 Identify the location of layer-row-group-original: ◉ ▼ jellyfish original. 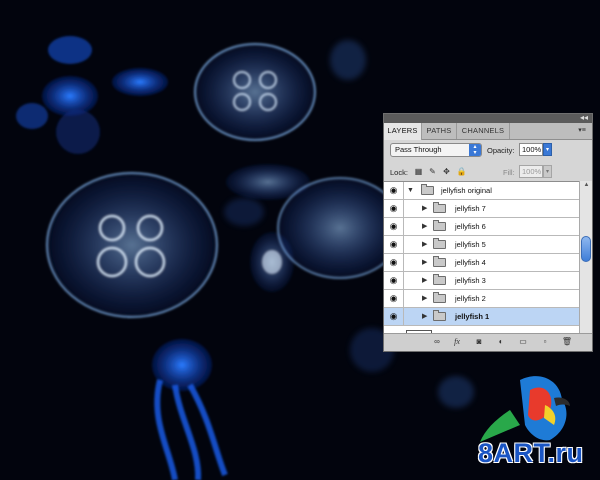
(481, 191).